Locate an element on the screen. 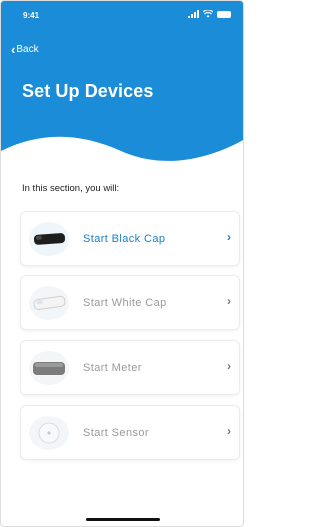 Image resolution: width=320 pixels, height=527 pixels. step-start-sensor: Start Sensor › is located at coordinates (130, 432).